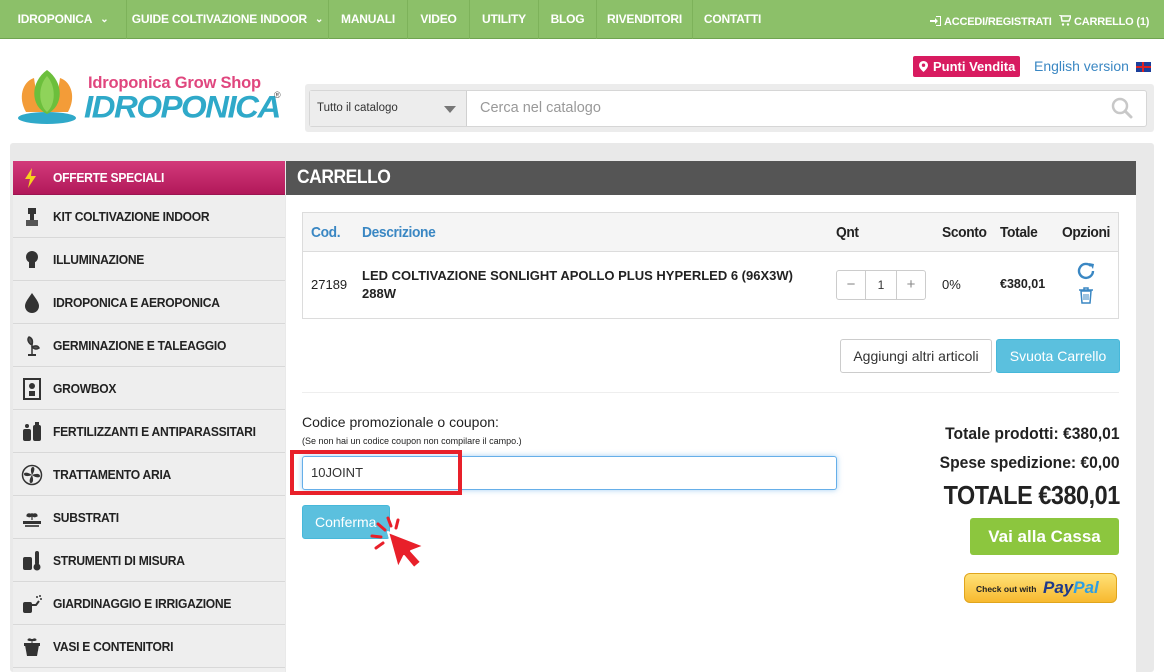 The width and height of the screenshot is (1164, 672). I want to click on paypal-checkout-label: Check out with, so click(1006, 589).